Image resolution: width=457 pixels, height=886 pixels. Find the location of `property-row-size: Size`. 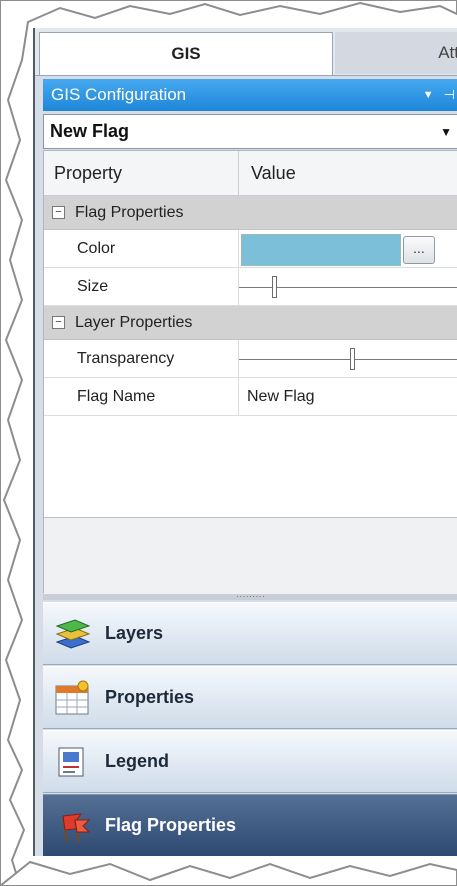

property-row-size: Size is located at coordinates (250, 287).